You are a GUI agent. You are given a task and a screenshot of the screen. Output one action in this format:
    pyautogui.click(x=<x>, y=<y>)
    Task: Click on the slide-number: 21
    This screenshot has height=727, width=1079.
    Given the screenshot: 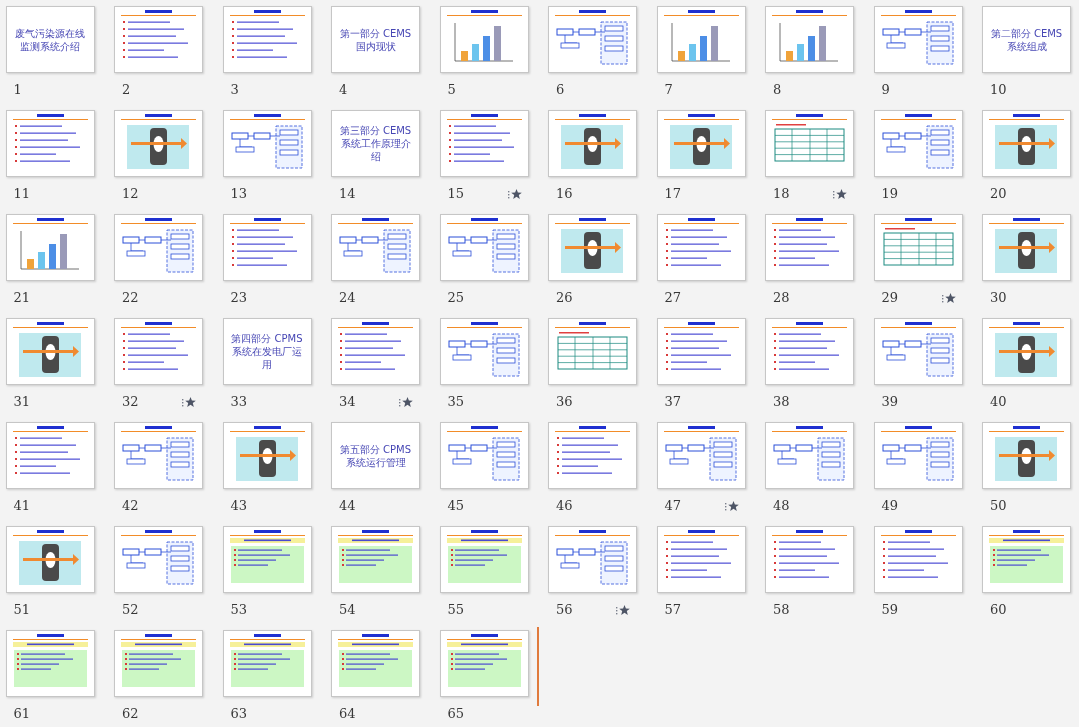 What is the action you would take?
    pyautogui.click(x=22, y=298)
    